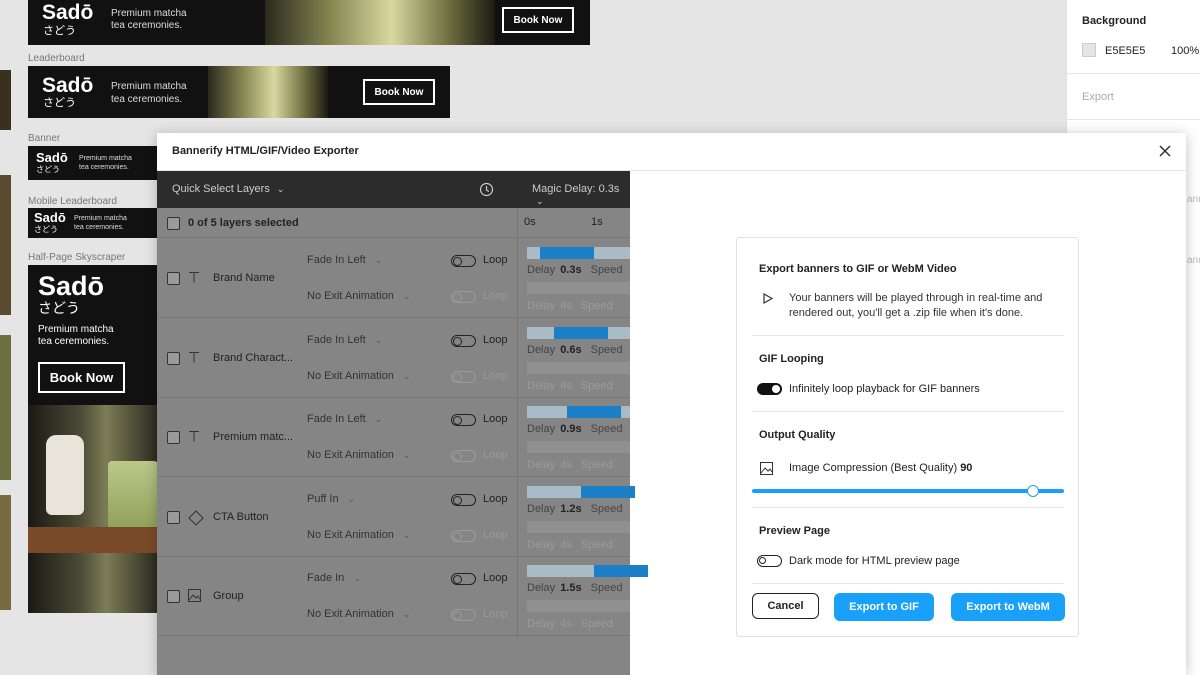 This screenshot has height=675, width=1200. Describe the element at coordinates (486, 189) in the screenshot. I see `history-icon` at that location.